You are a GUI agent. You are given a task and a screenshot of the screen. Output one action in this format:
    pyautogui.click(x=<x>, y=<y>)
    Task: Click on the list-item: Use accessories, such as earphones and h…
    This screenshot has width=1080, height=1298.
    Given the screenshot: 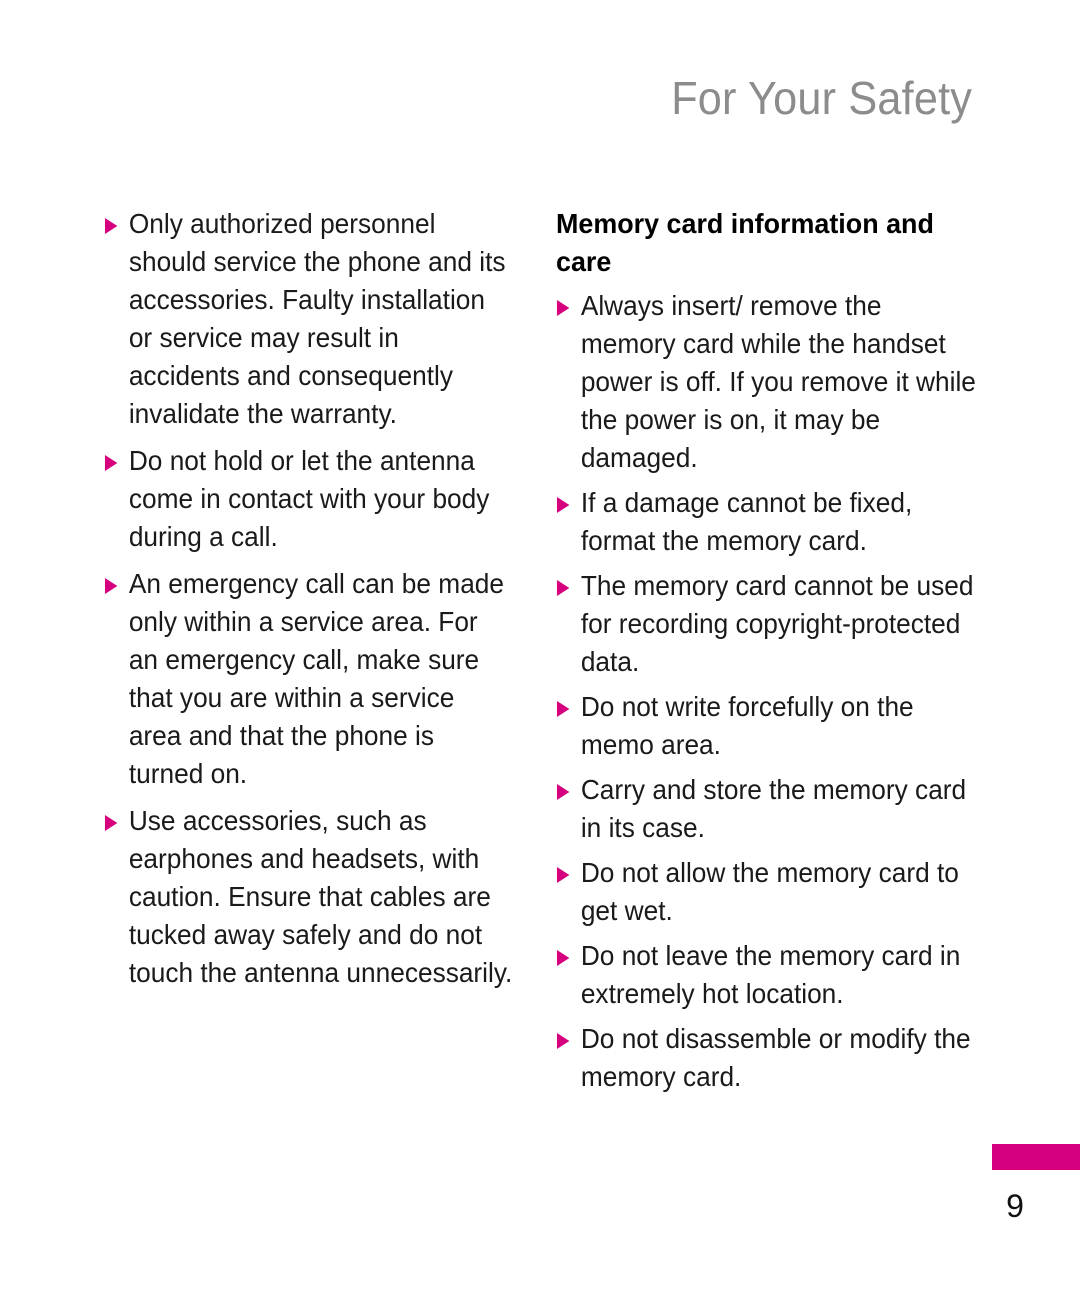 What is the action you would take?
    pyautogui.click(x=308, y=897)
    